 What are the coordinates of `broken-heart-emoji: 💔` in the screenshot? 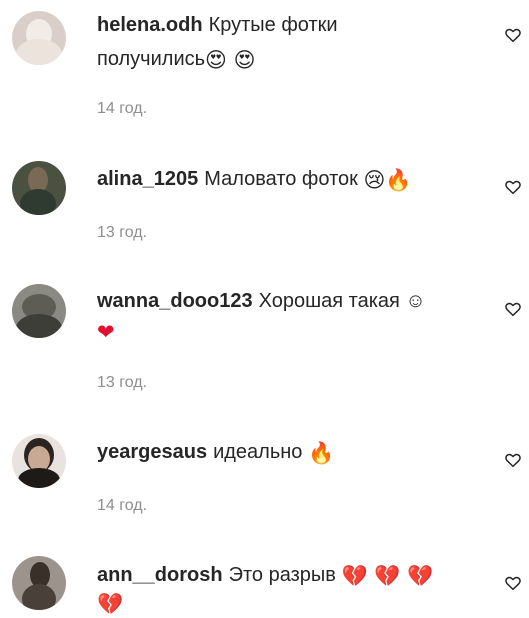 It's located at (110, 604).